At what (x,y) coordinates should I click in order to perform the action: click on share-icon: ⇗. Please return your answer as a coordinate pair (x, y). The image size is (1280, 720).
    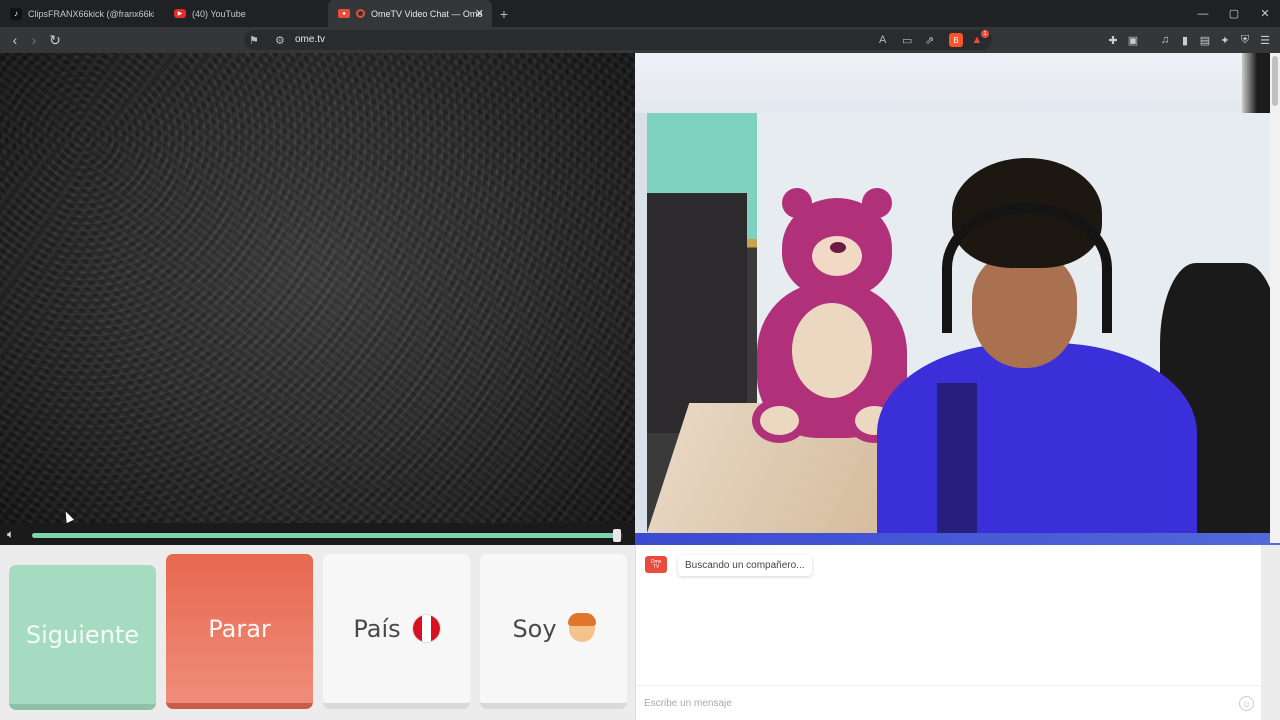
    Looking at the image, I should click on (929, 40).